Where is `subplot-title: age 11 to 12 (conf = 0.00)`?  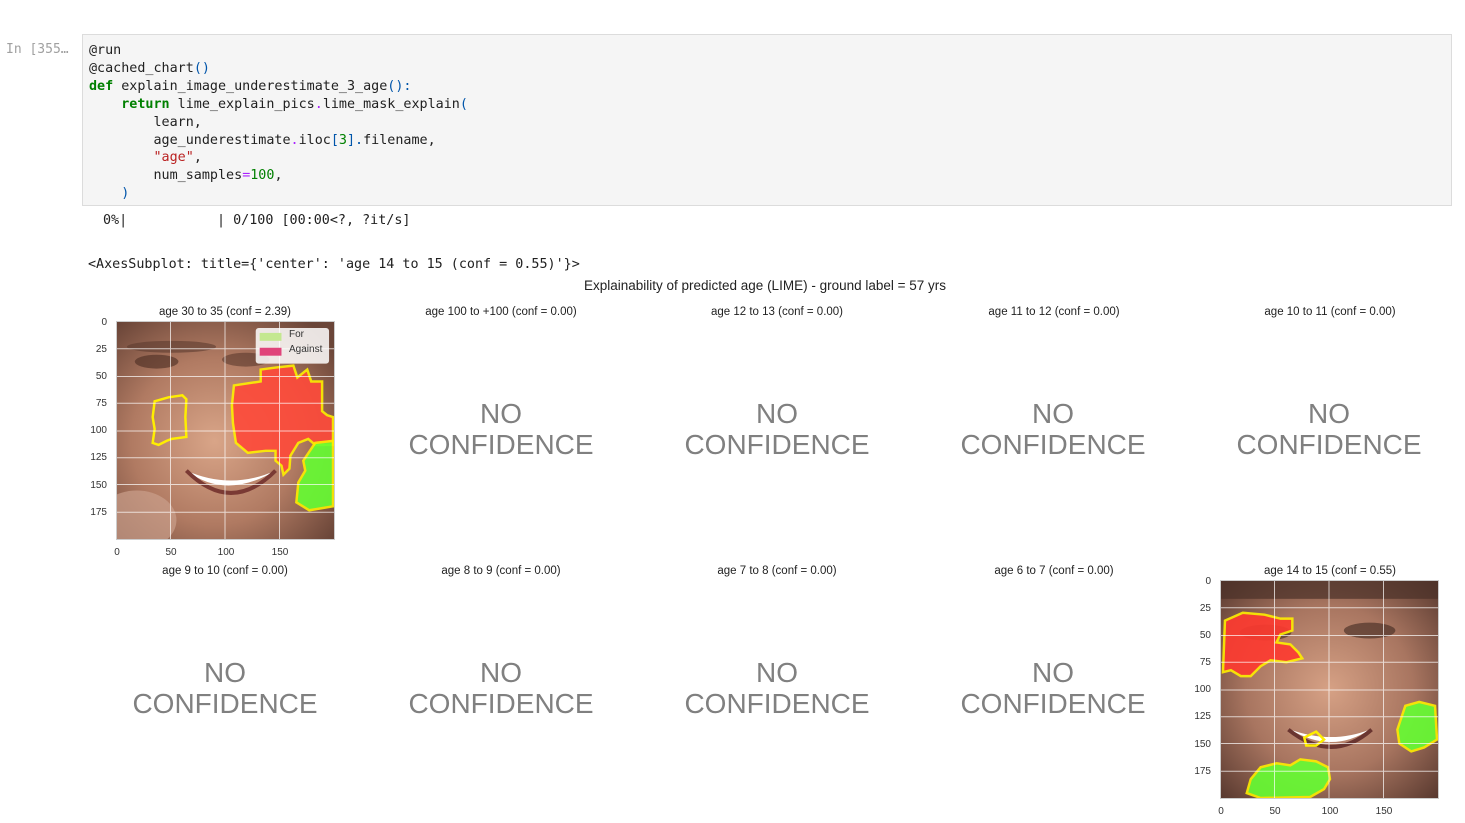
subplot-title: age 11 to 12 (conf = 0.00) is located at coordinates (1054, 312).